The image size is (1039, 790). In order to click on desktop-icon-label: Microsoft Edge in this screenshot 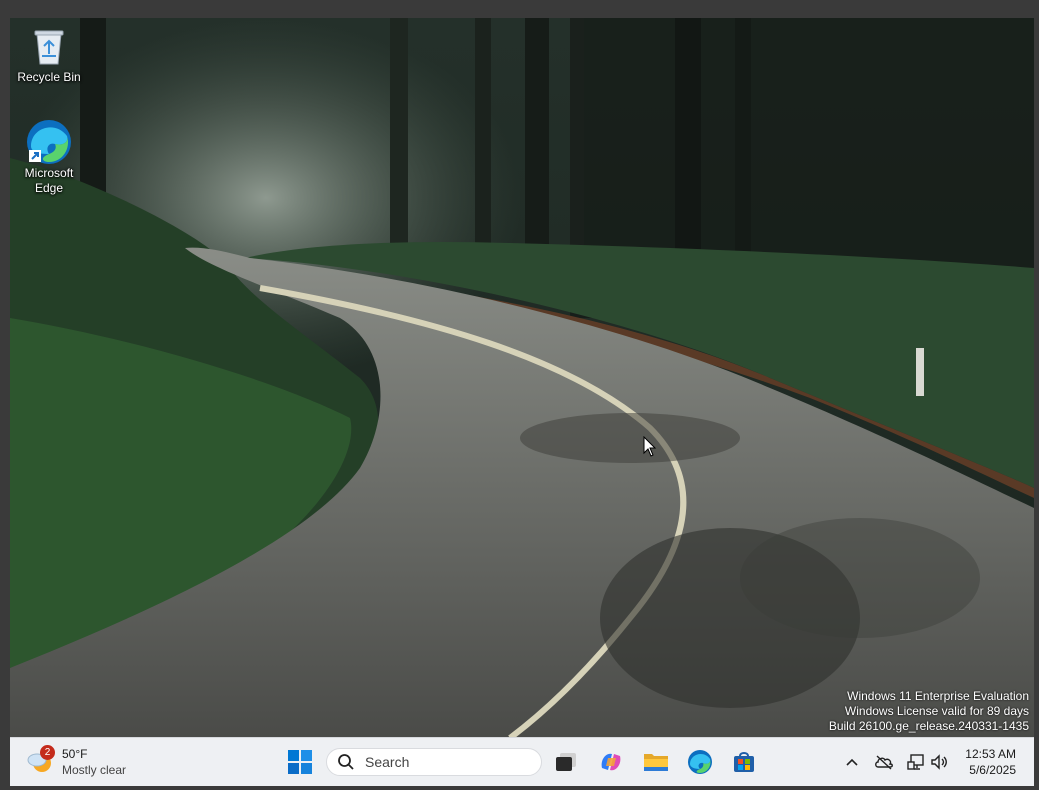, I will do `click(49, 180)`.